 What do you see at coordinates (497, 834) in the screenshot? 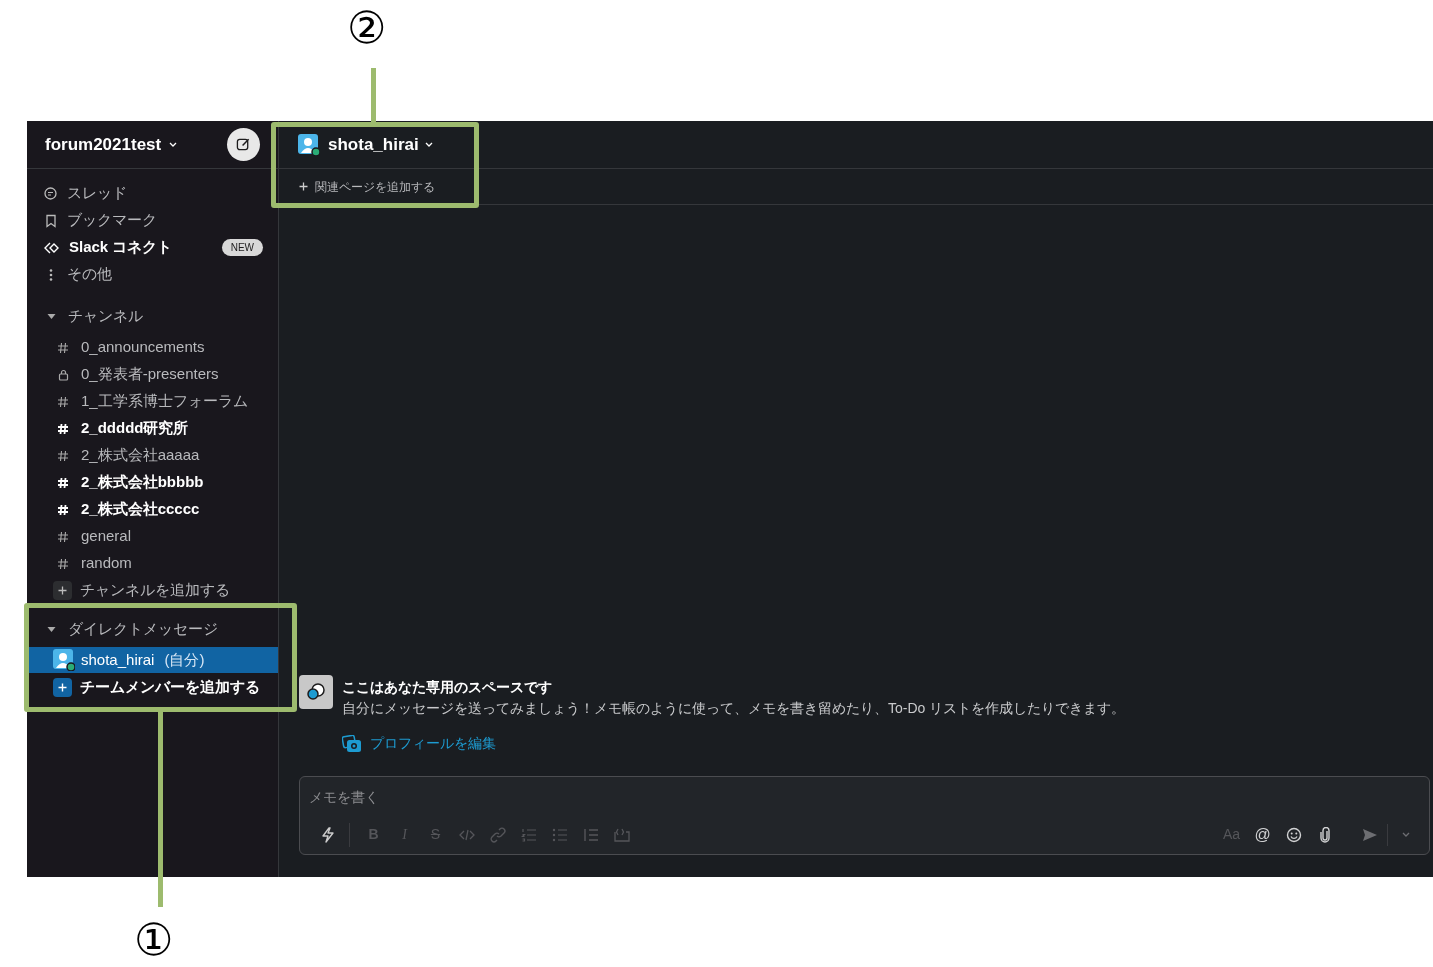
I see `link-icon` at bounding box center [497, 834].